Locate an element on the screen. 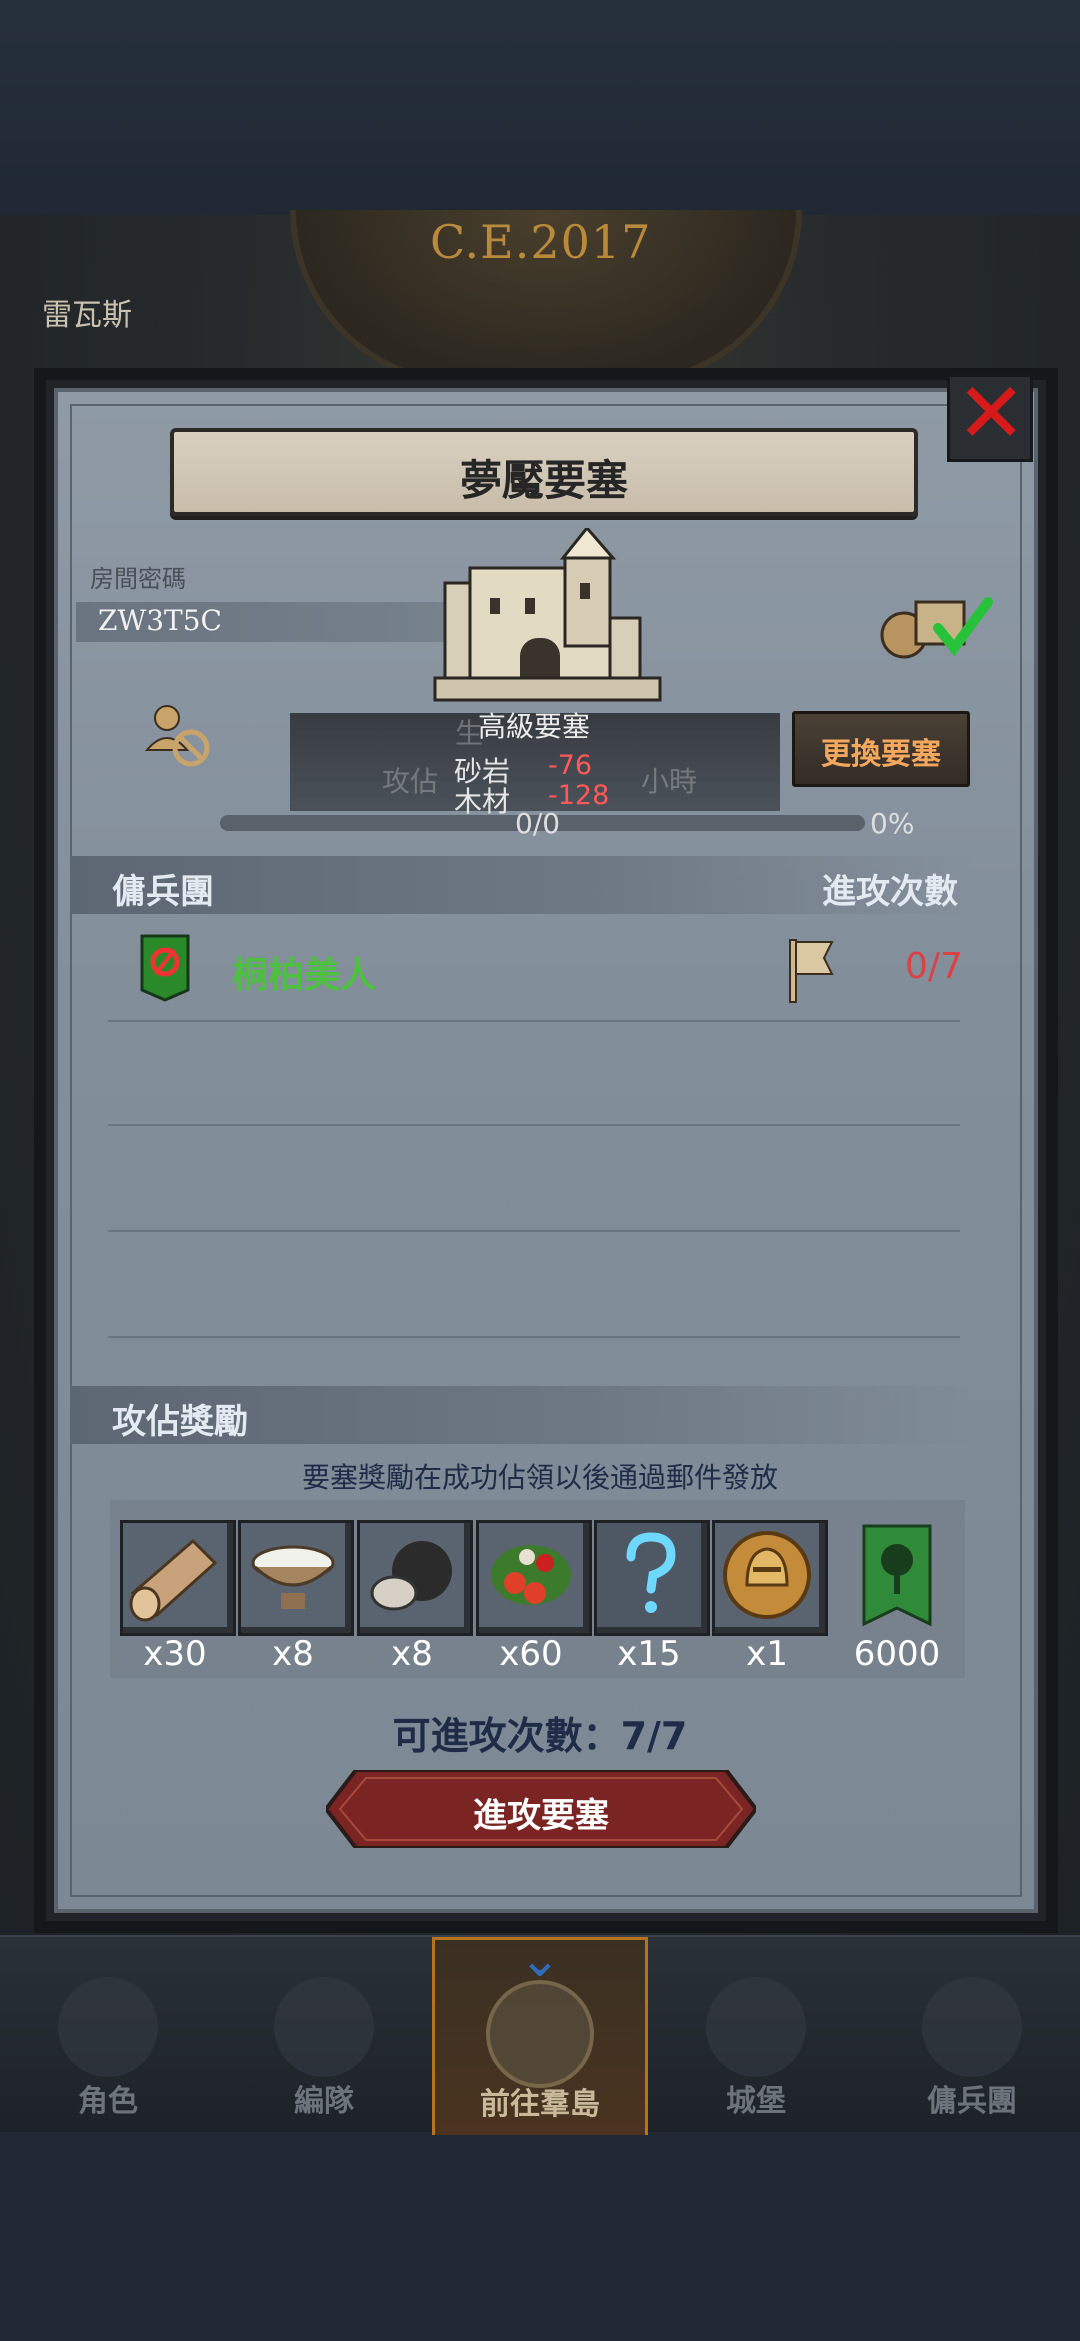  nav-item-archipelago: ⌄ 前往羣島 is located at coordinates (540, 2032).